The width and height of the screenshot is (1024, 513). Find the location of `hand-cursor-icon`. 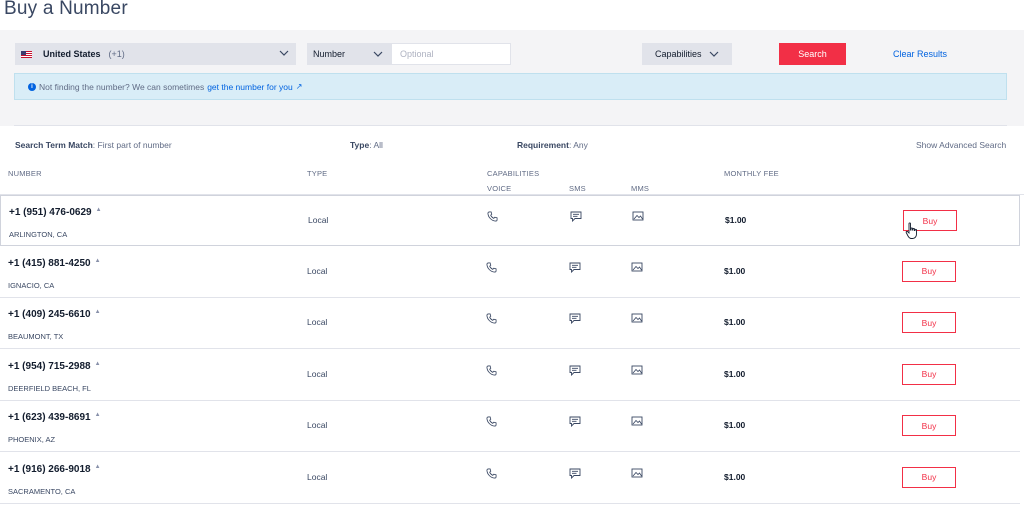

hand-cursor-icon is located at coordinates (911, 230).